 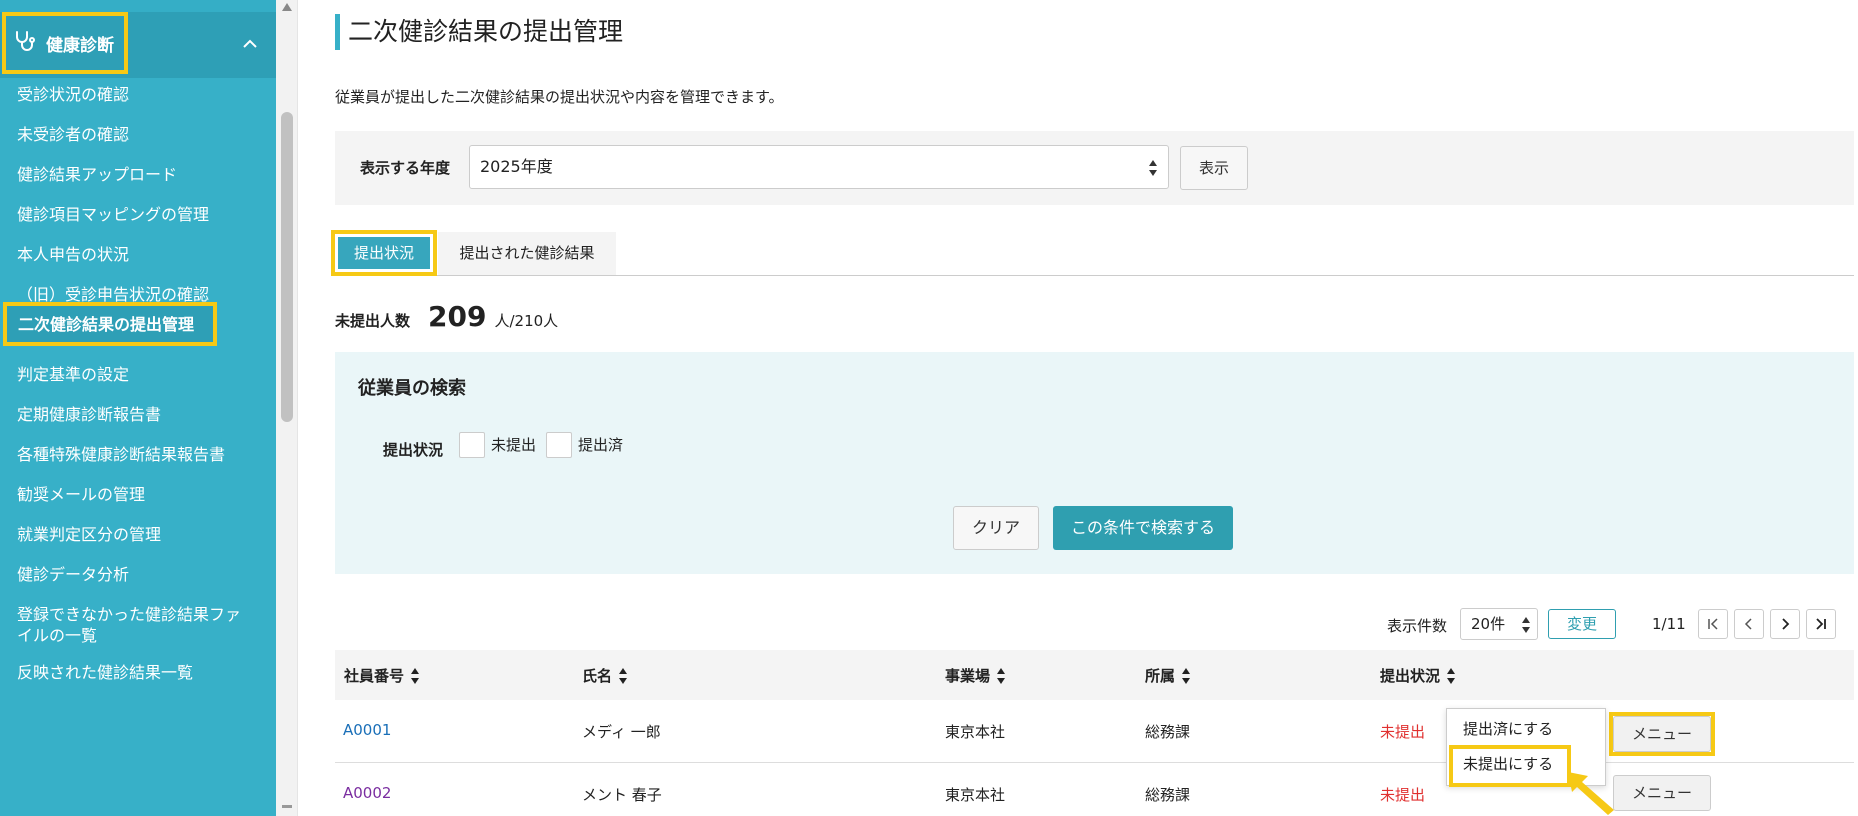 I want to click on year-label: 表示する年度, so click(x=405, y=168).